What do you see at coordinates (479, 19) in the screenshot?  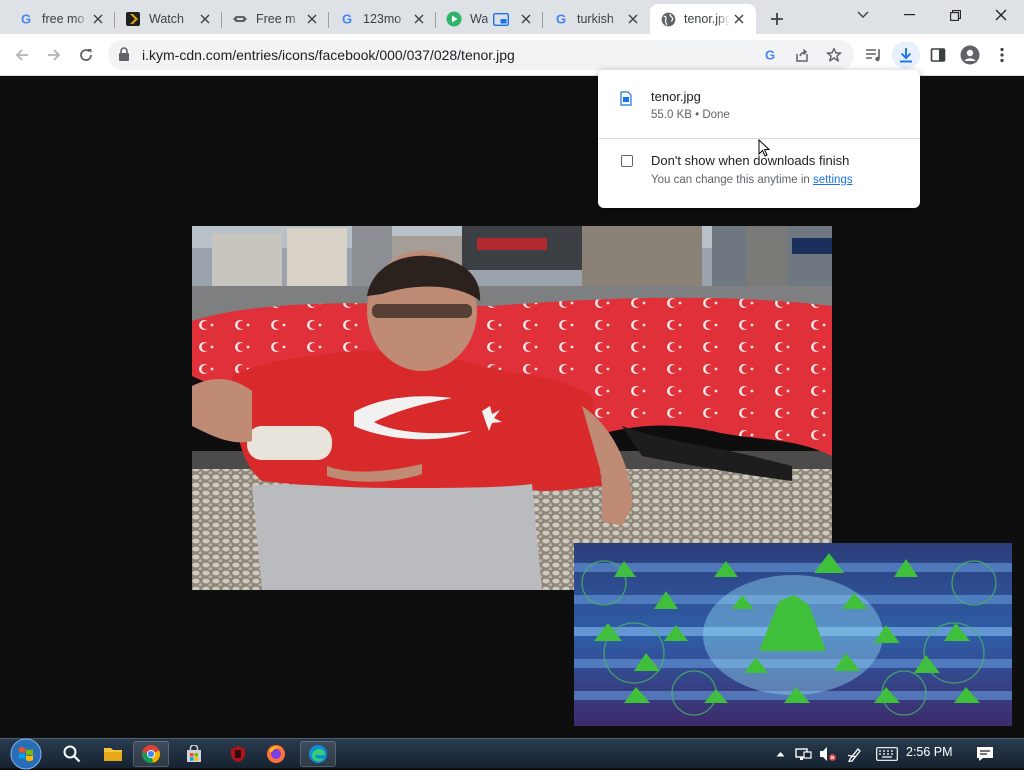 I see `tab-title: Wa` at bounding box center [479, 19].